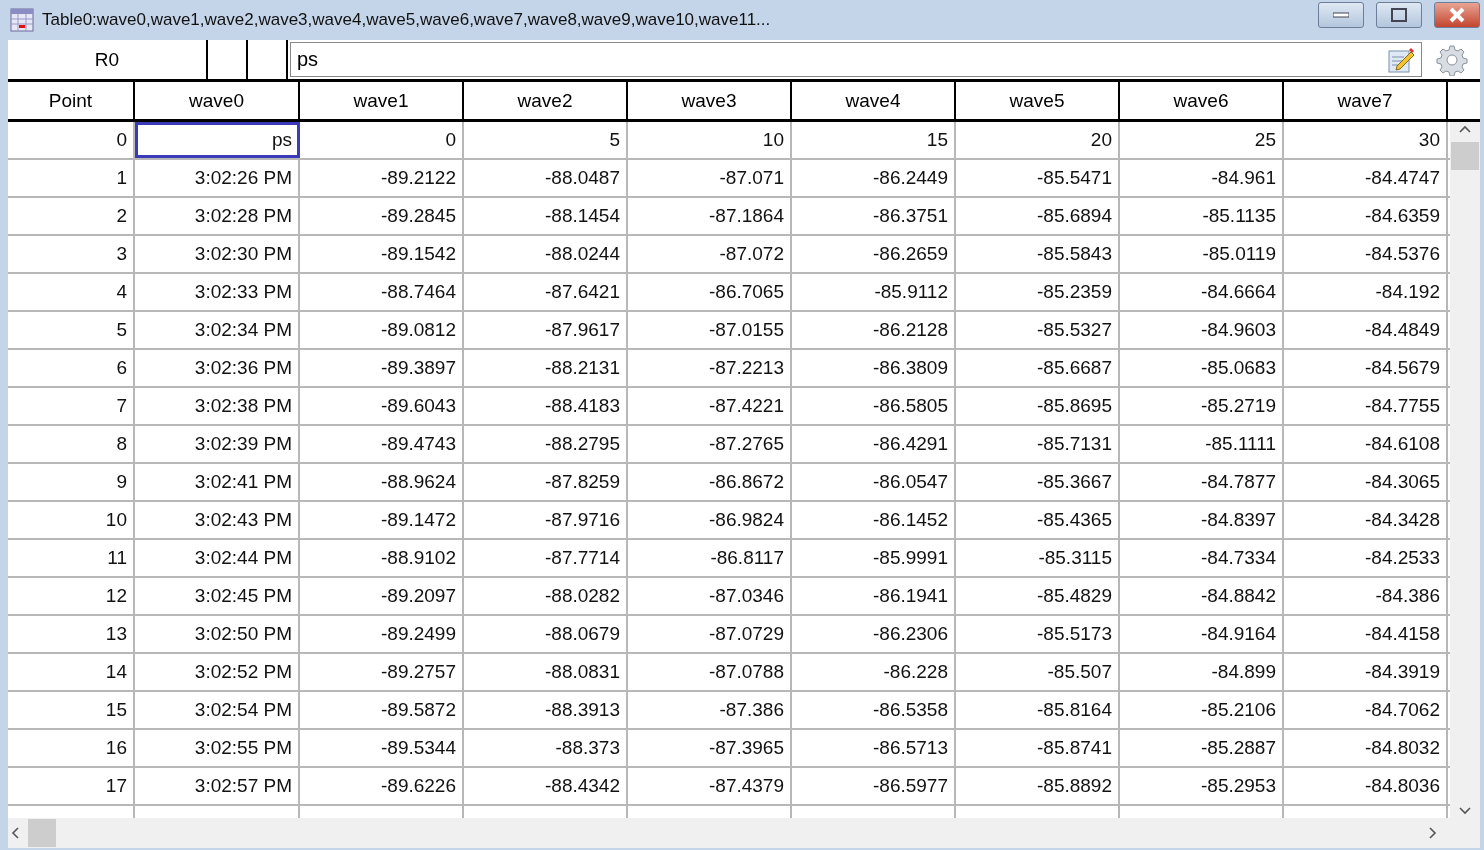 The image size is (1484, 850). What do you see at coordinates (1366, 444) in the screenshot?
I see `table-cell: -84.6108` at bounding box center [1366, 444].